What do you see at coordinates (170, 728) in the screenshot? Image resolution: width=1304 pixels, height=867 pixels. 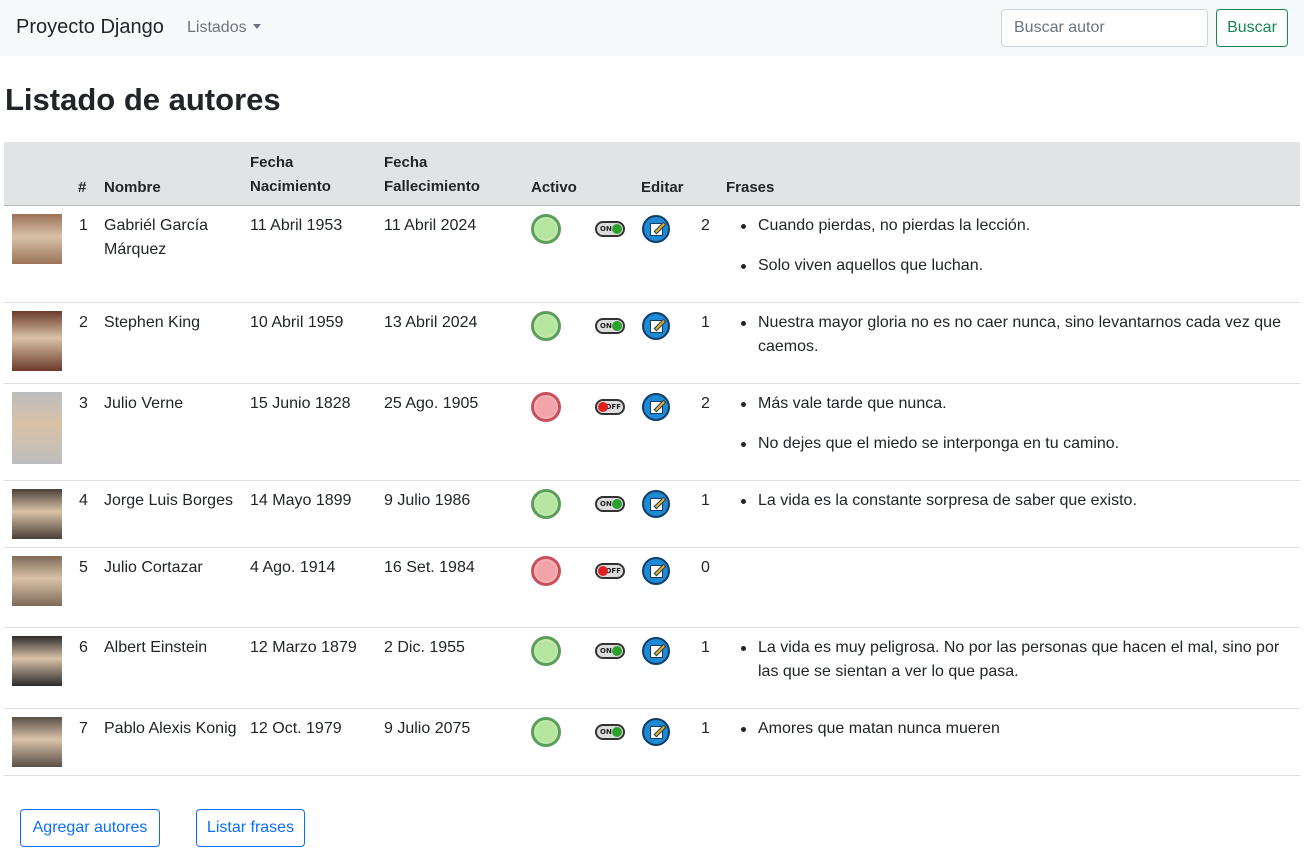 I see `author-name-line1: Pablo Alexis Konig` at bounding box center [170, 728].